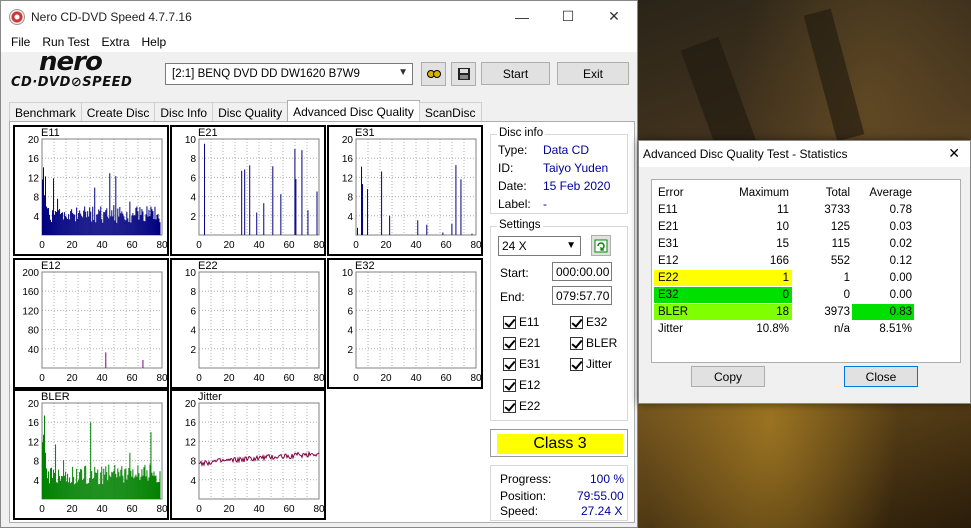 Image resolution: width=971 pixels, height=528 pixels. What do you see at coordinates (521, 322) in the screenshot?
I see `check-e11: E11` at bounding box center [521, 322].